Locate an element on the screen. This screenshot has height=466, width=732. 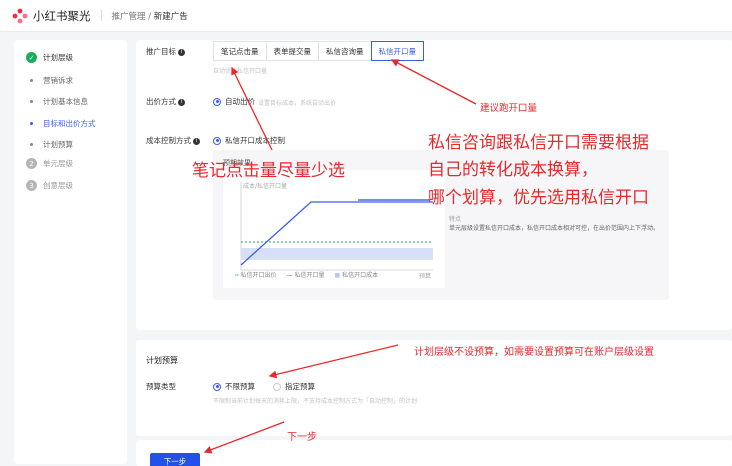
budget-hint: 不限制当前计划每天的消耗上限，不支持成本控制方式为「自动控制」的计划 is located at coordinates (315, 401).